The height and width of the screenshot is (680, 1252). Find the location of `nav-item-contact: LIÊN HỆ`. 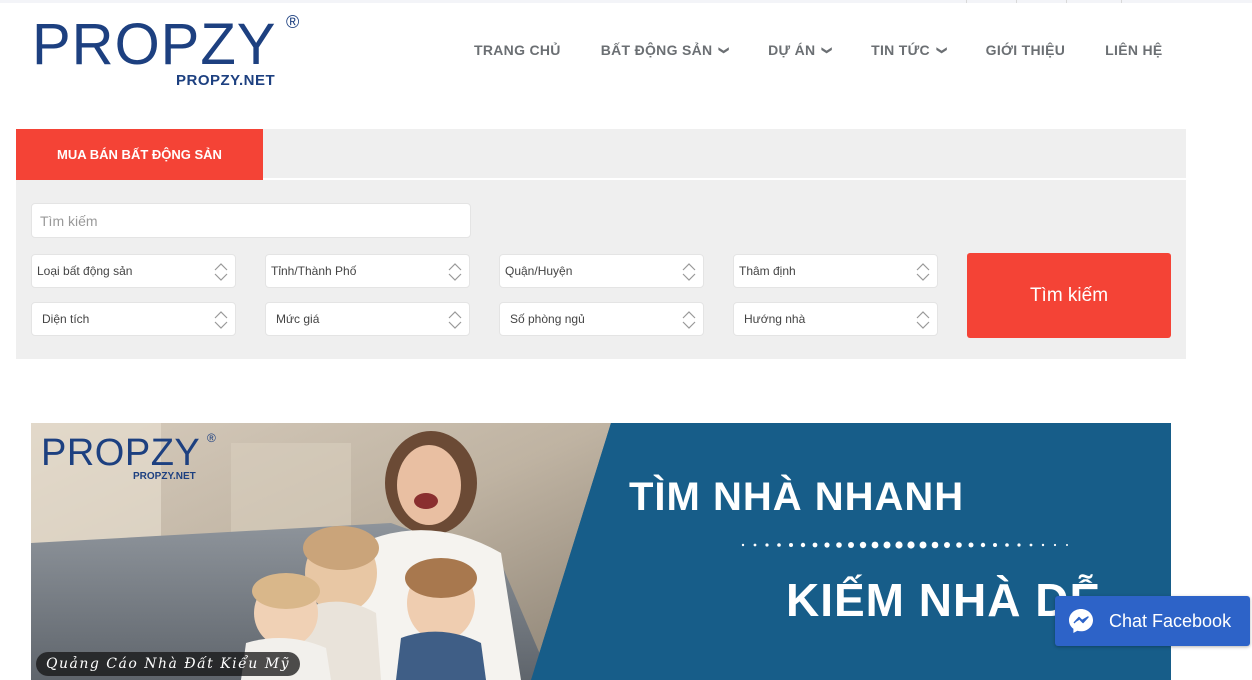

nav-item-contact: LIÊN HỆ is located at coordinates (1133, 50).